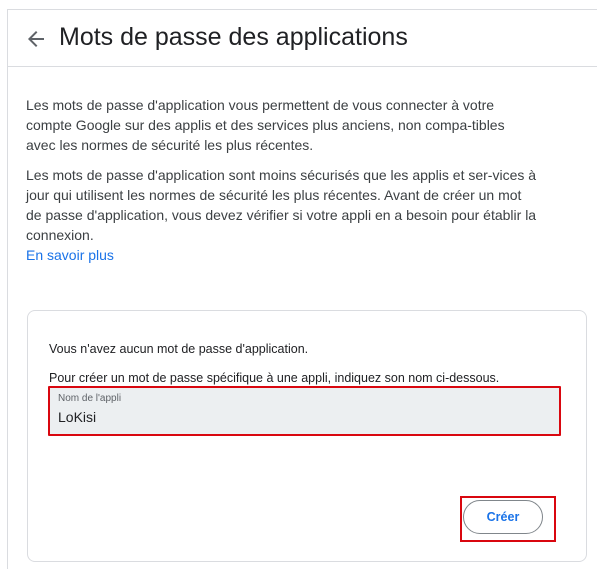  Describe the element at coordinates (90, 398) in the screenshot. I see `app-name-label: Nom de l'appli` at that location.